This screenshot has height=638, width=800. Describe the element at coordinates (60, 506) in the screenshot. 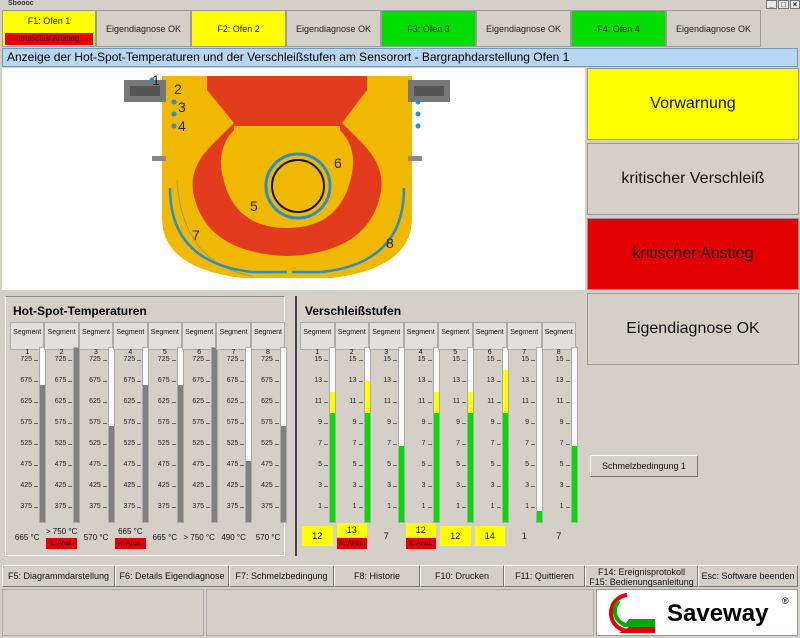

I see `tick-label: 375` at that location.